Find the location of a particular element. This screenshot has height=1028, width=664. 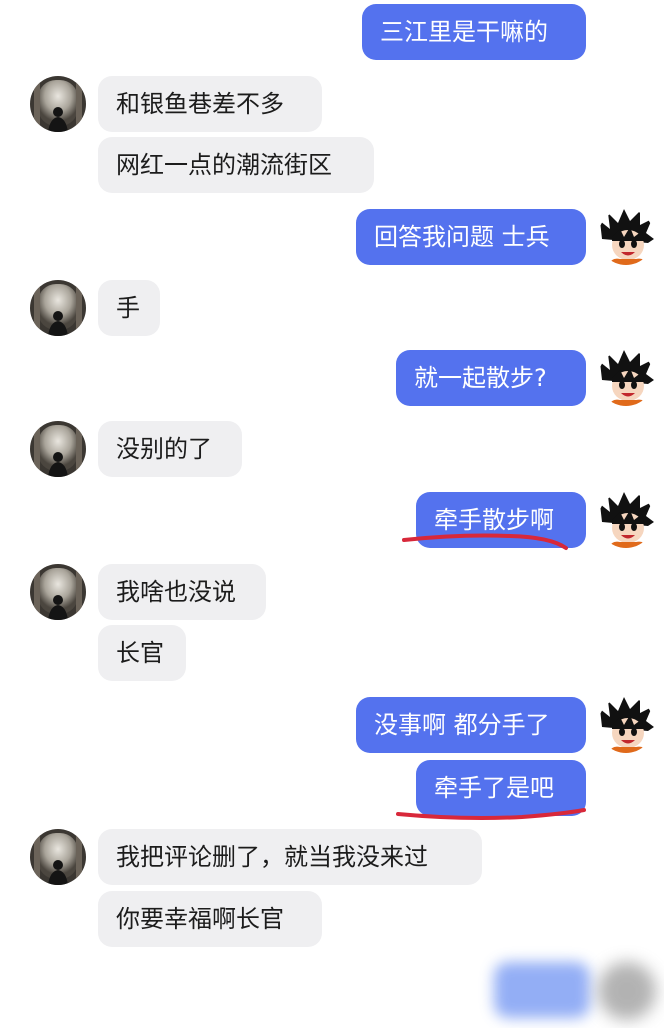

incoming-message: 网红一点的潮流街区 is located at coordinates (236, 165).